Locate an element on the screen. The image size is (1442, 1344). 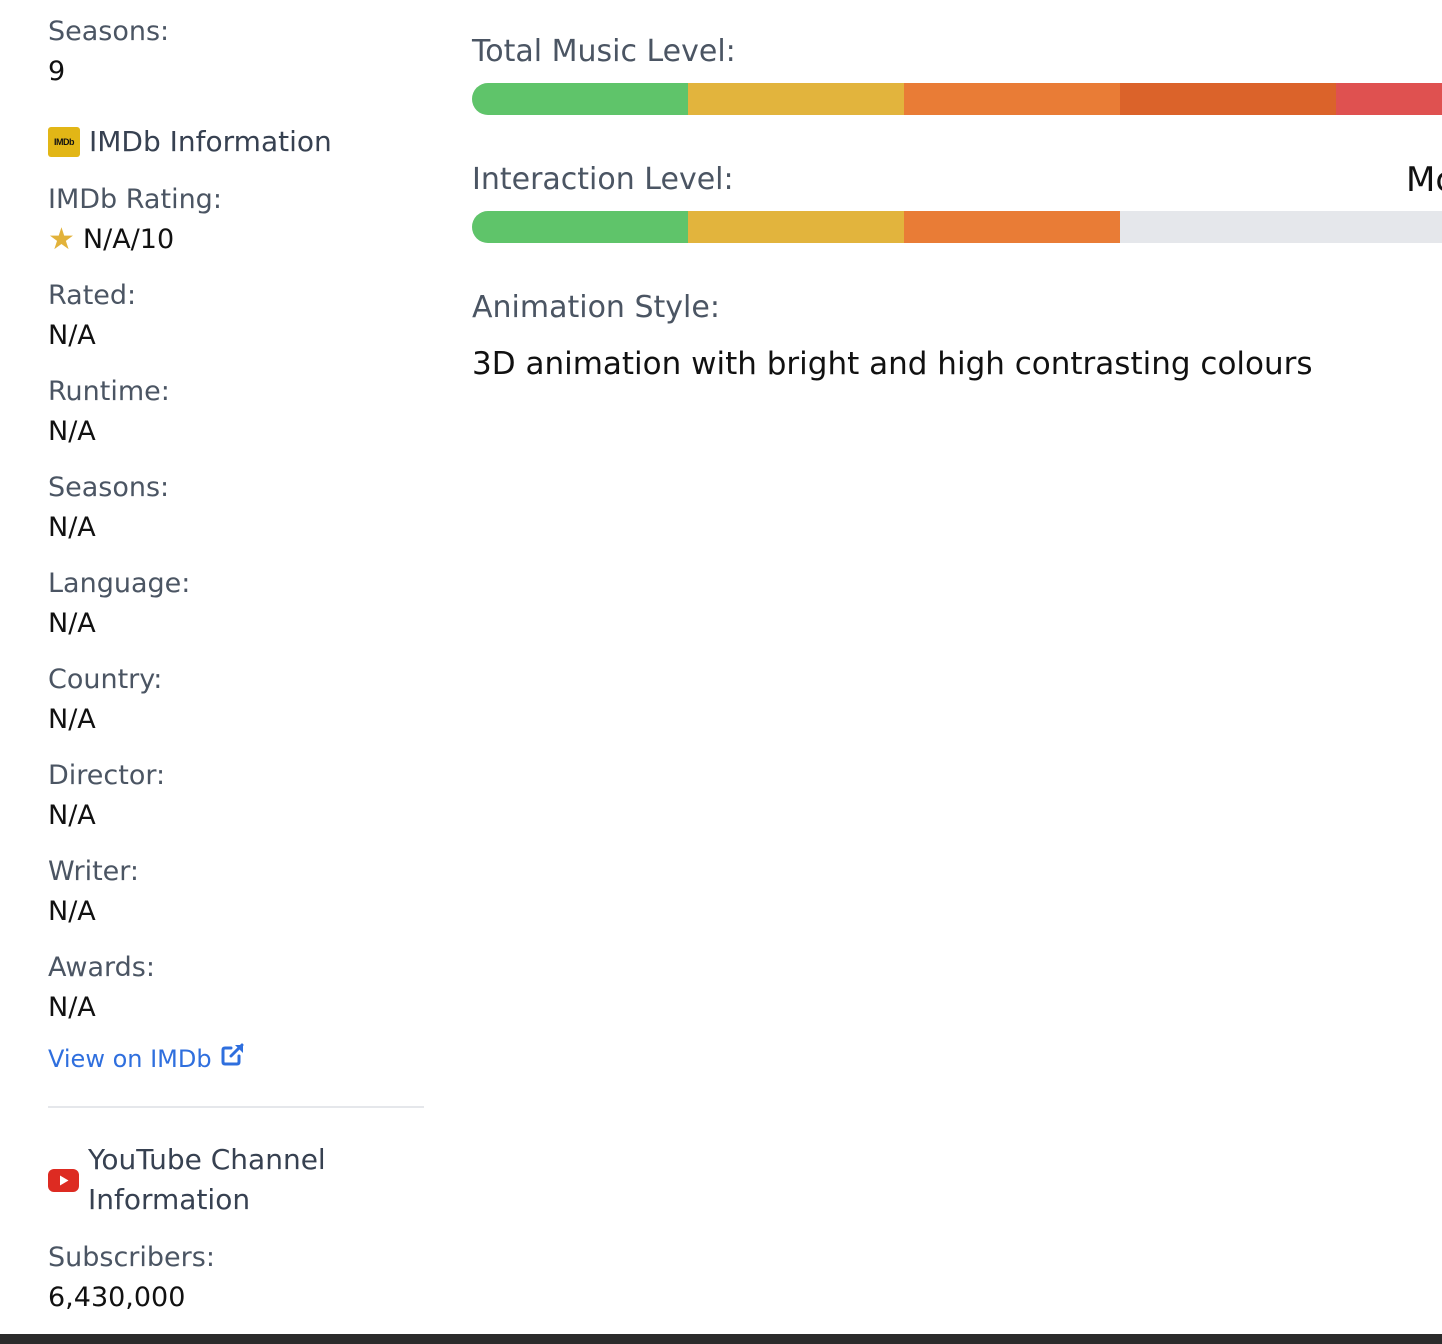
runtime-label: Runtime: is located at coordinates (109, 391).